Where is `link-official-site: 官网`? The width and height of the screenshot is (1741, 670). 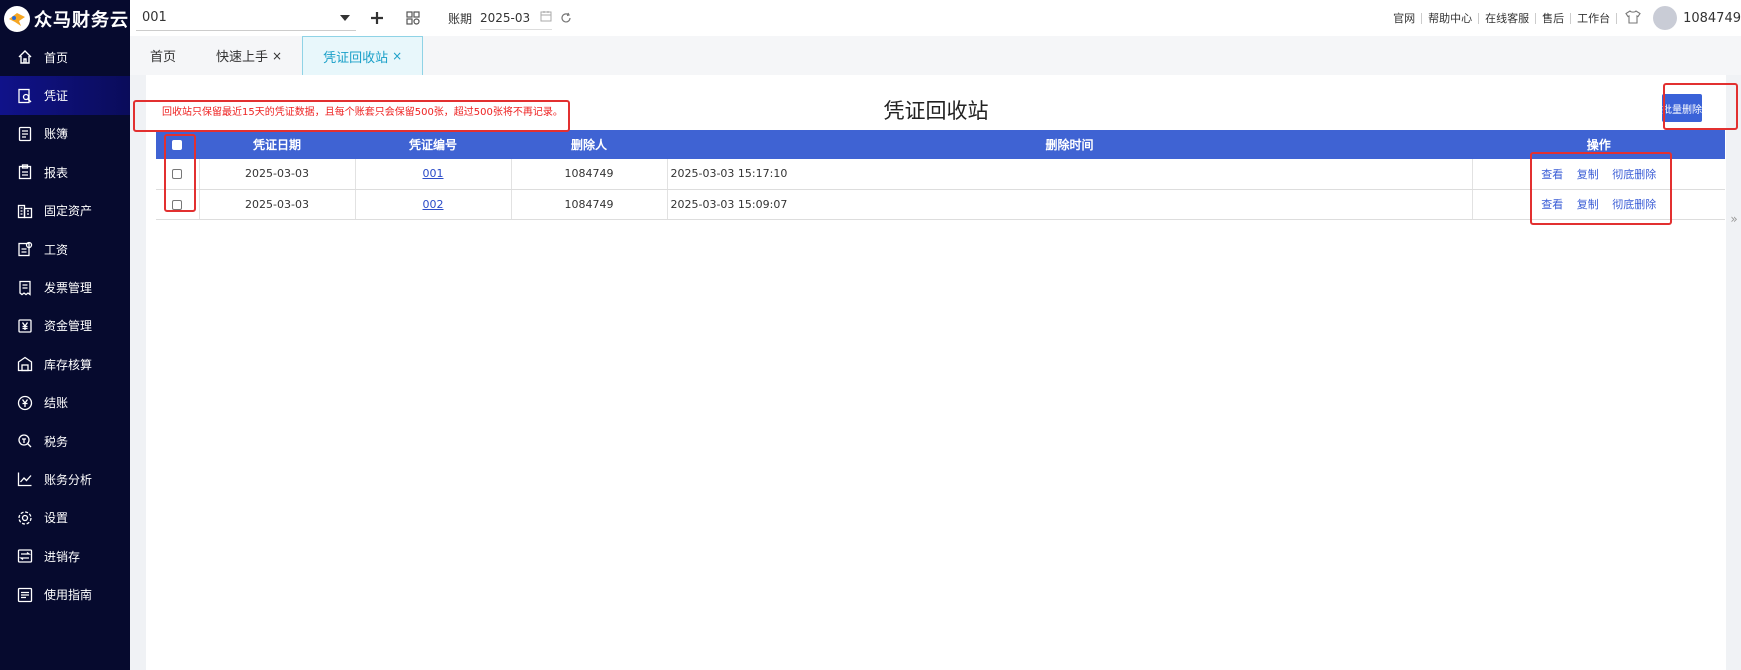 link-official-site: 官网 is located at coordinates (1405, 18).